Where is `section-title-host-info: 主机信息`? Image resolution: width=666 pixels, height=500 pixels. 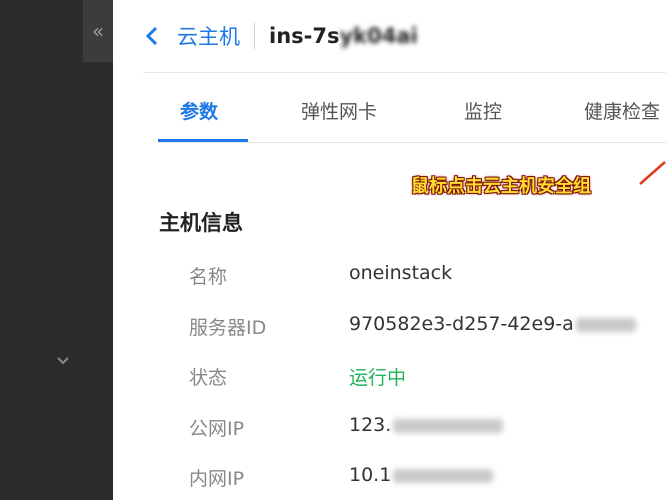
section-title-host-info: 主机信息 is located at coordinates (201, 223).